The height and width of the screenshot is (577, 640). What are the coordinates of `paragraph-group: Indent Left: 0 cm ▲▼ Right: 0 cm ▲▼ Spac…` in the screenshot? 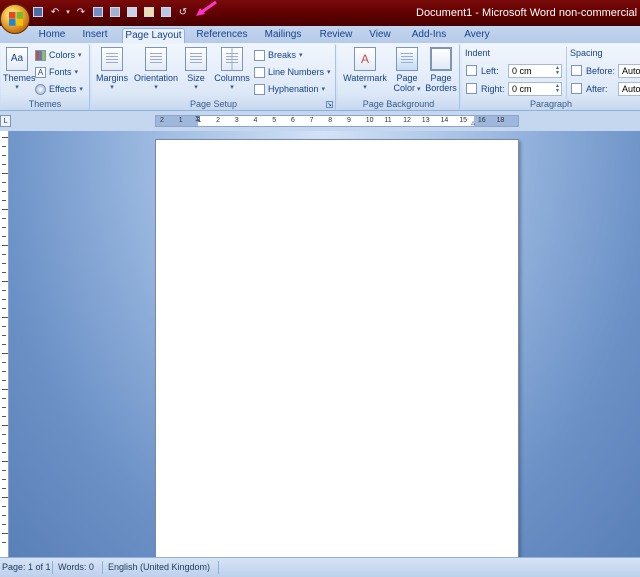 It's located at (551, 77).